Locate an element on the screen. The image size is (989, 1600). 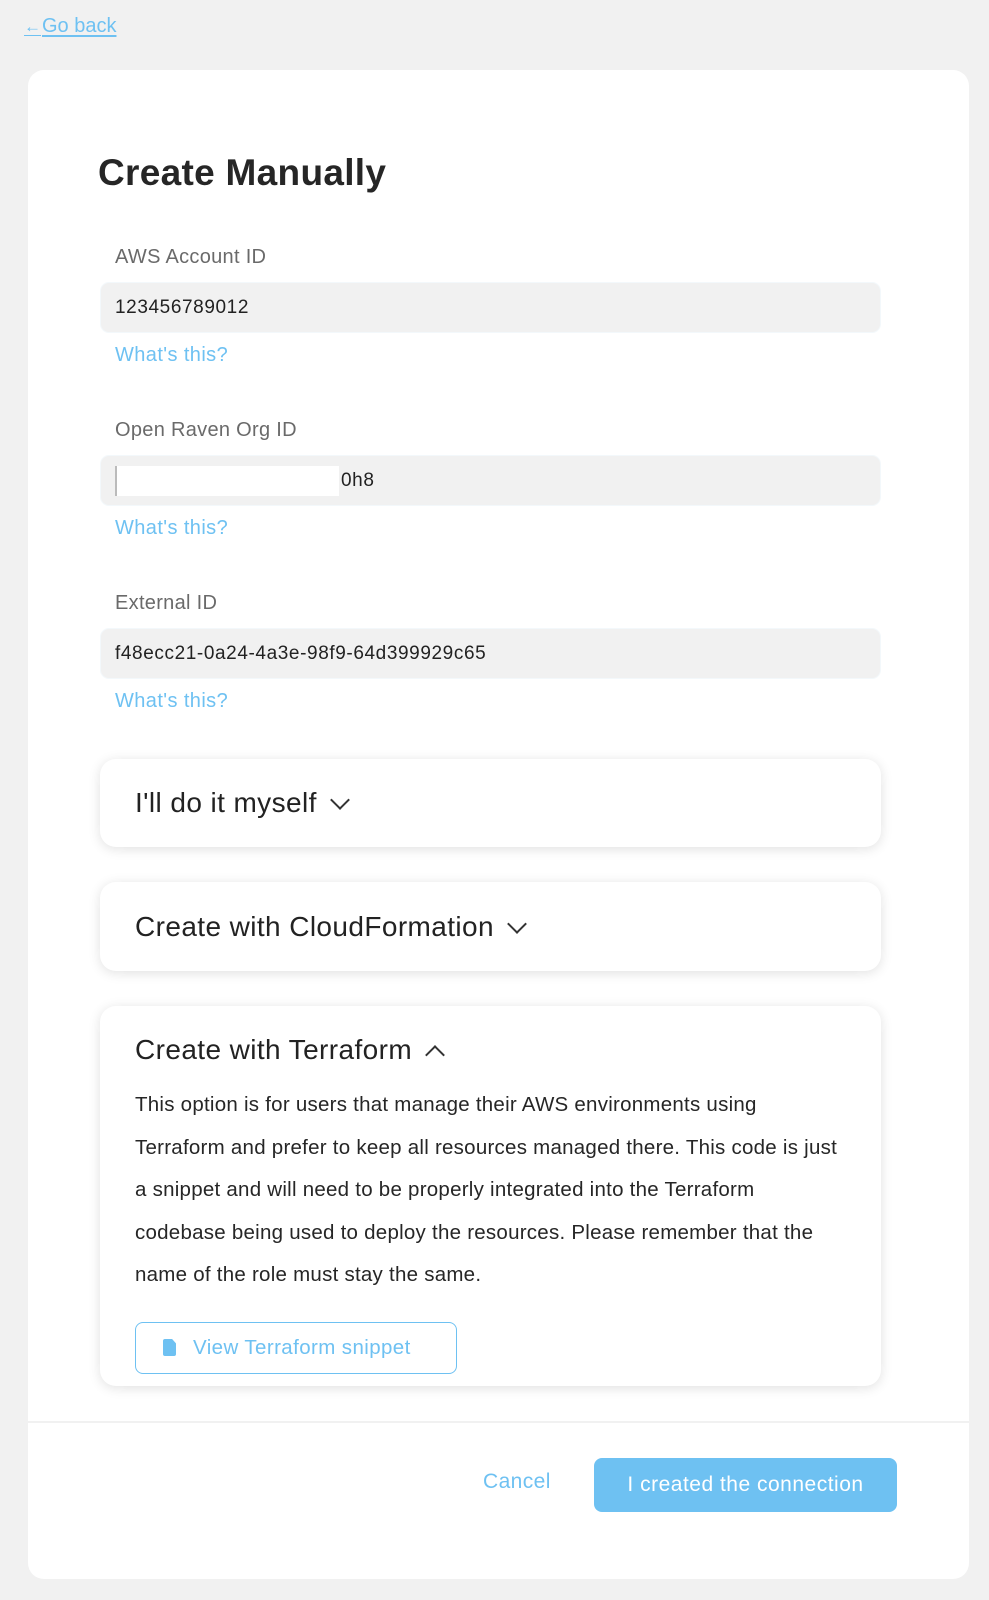
go-back-link: ← Go back is located at coordinates (70, 26).